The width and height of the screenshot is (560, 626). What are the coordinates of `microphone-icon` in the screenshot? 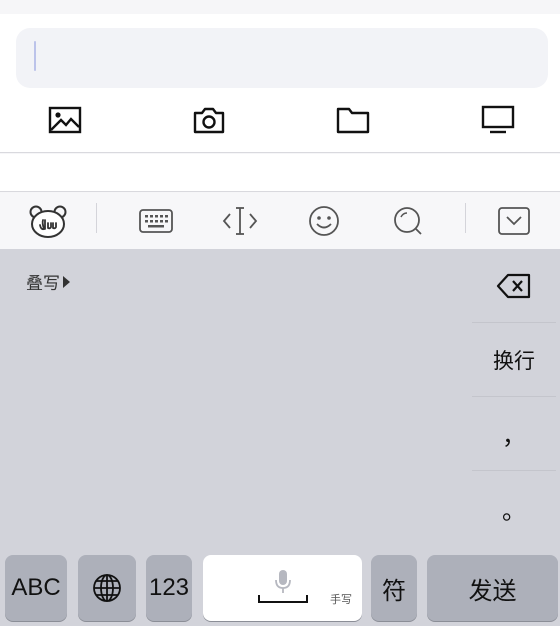 It's located at (283, 581).